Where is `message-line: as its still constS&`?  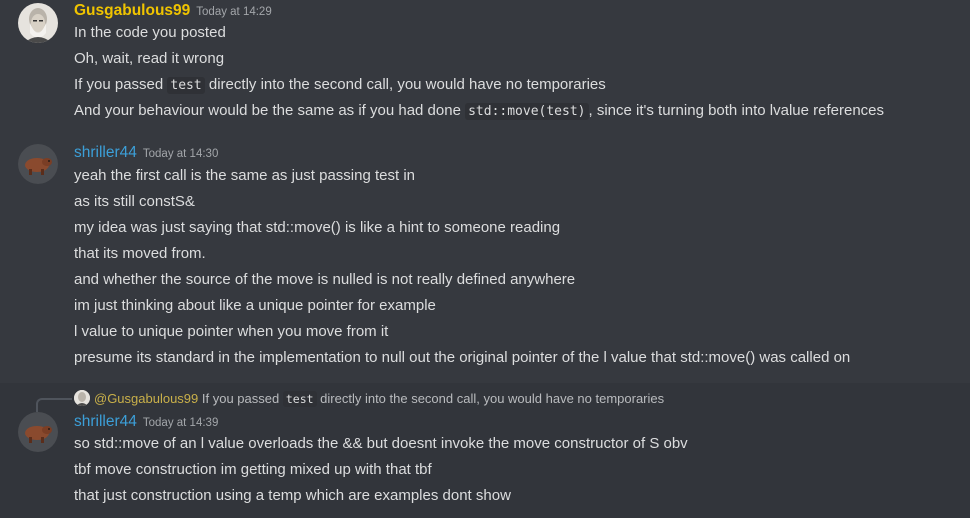 message-line: as its still constS& is located at coordinates (134, 201).